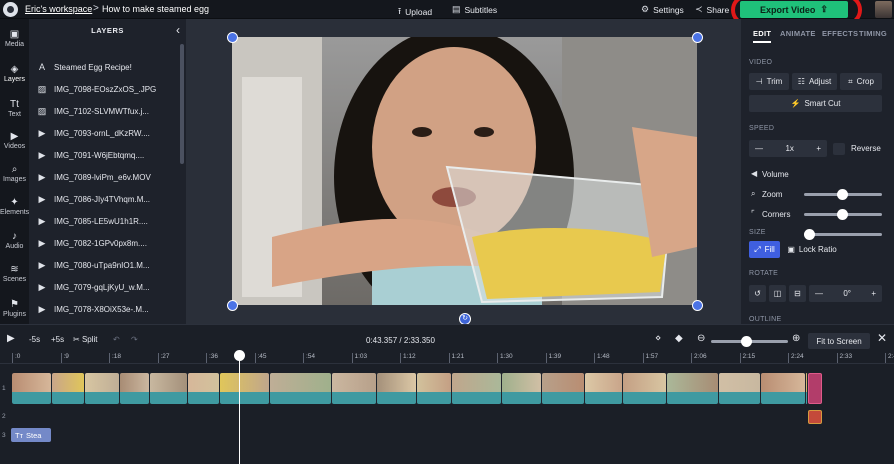  I want to click on reverse-checkbox, so click(839, 149).